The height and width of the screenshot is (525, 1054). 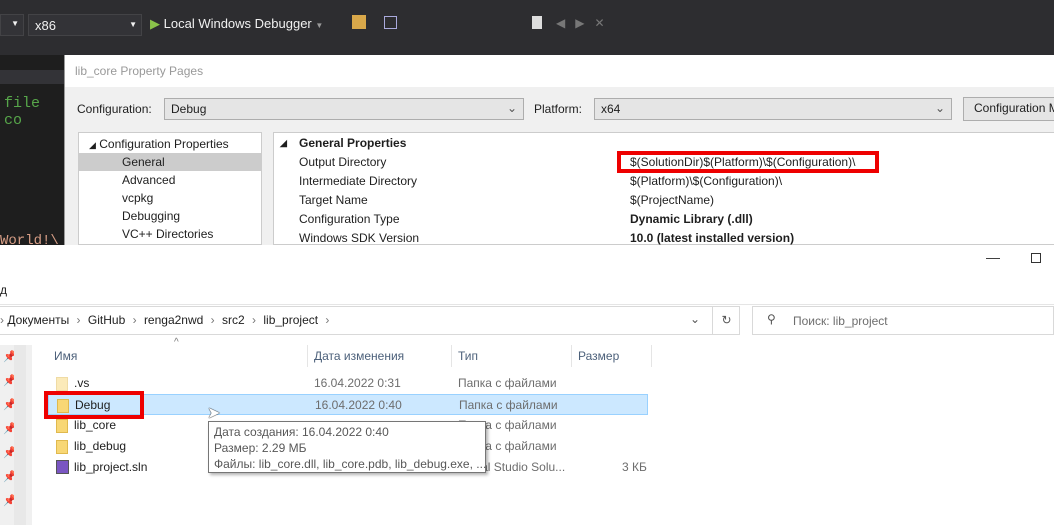 What do you see at coordinates (840, 321) in the screenshot?
I see `search-placeholder: Поиск: lib_project` at bounding box center [840, 321].